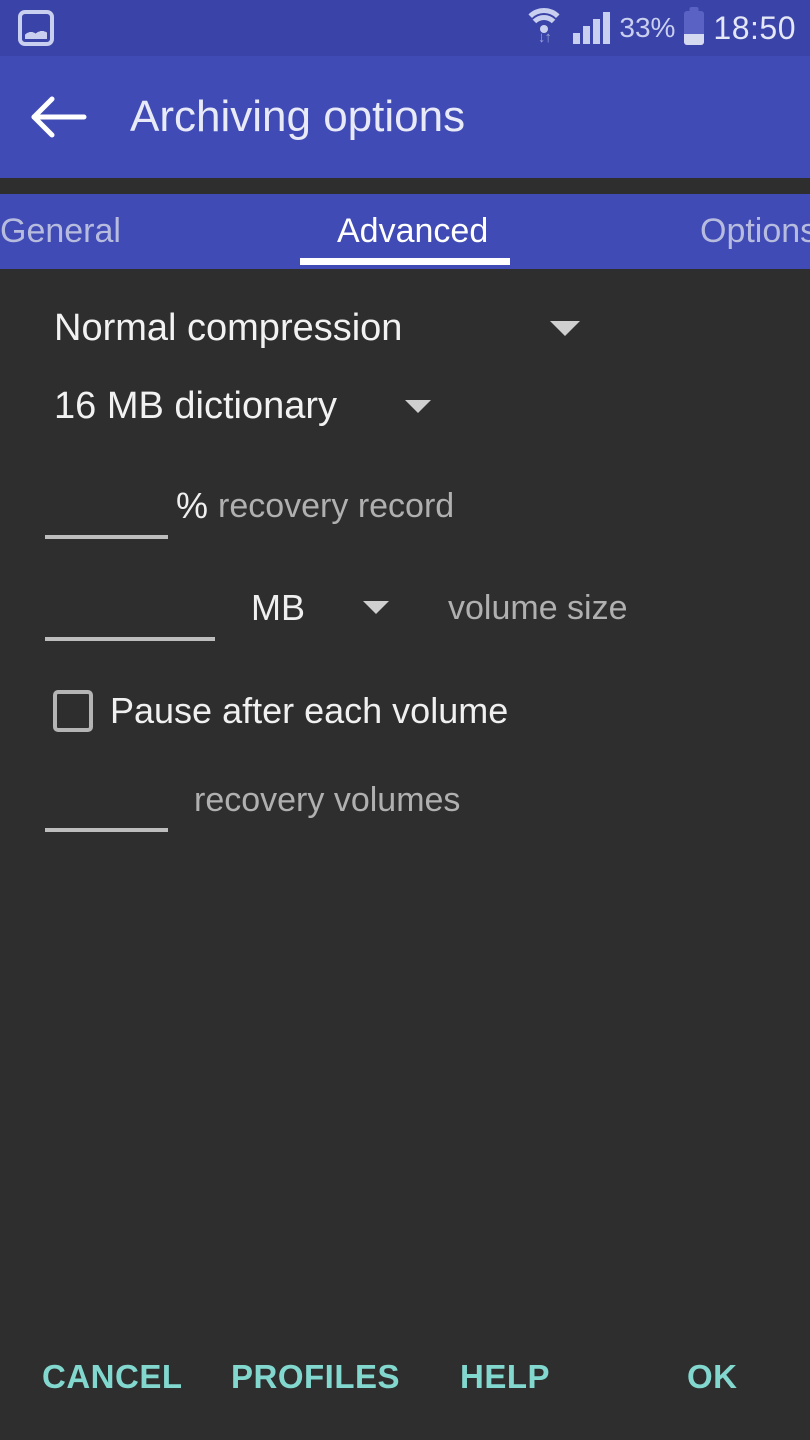 This screenshot has height=1440, width=810. I want to click on image-icon, so click(36, 28).